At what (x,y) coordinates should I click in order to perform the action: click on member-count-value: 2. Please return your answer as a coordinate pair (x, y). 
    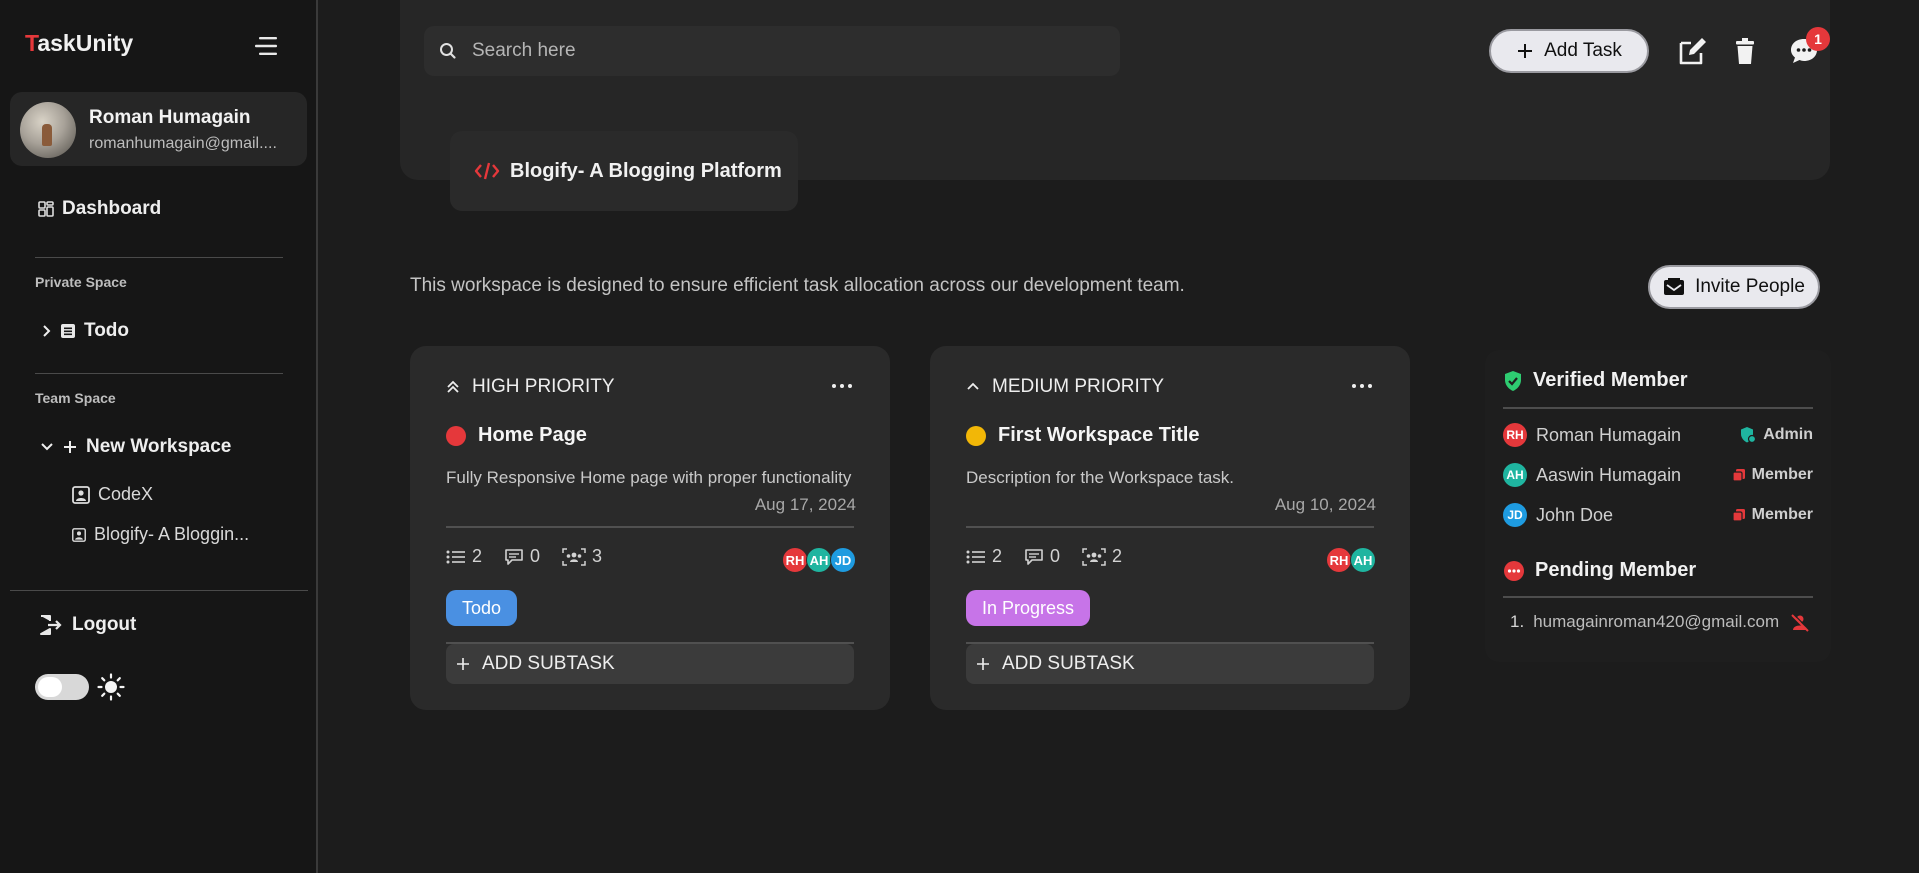
    Looking at the image, I should click on (1117, 556).